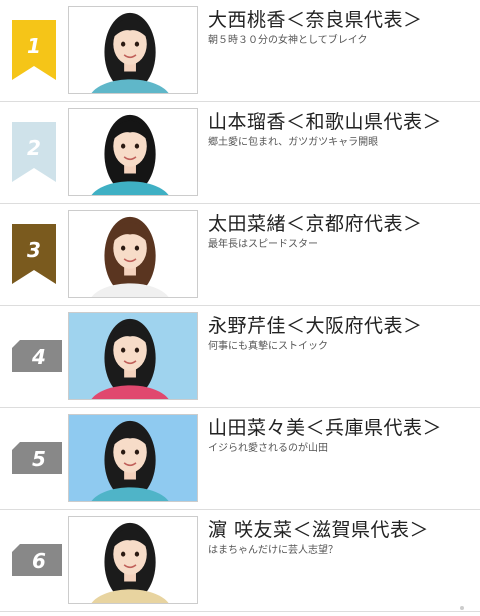 The width and height of the screenshot is (480, 616). I want to click on member-name: 太田菜緒＜京都府代表＞, so click(315, 224).